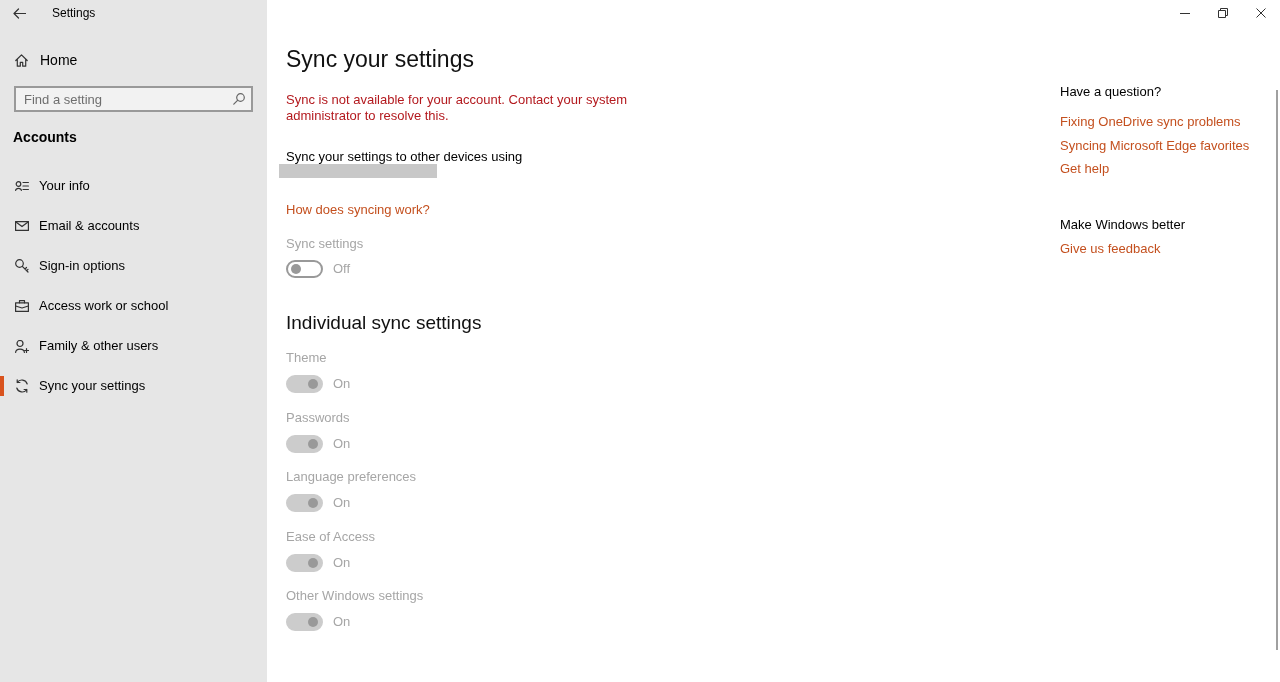  Describe the element at coordinates (22, 306) in the screenshot. I see `briefcase-icon` at that location.